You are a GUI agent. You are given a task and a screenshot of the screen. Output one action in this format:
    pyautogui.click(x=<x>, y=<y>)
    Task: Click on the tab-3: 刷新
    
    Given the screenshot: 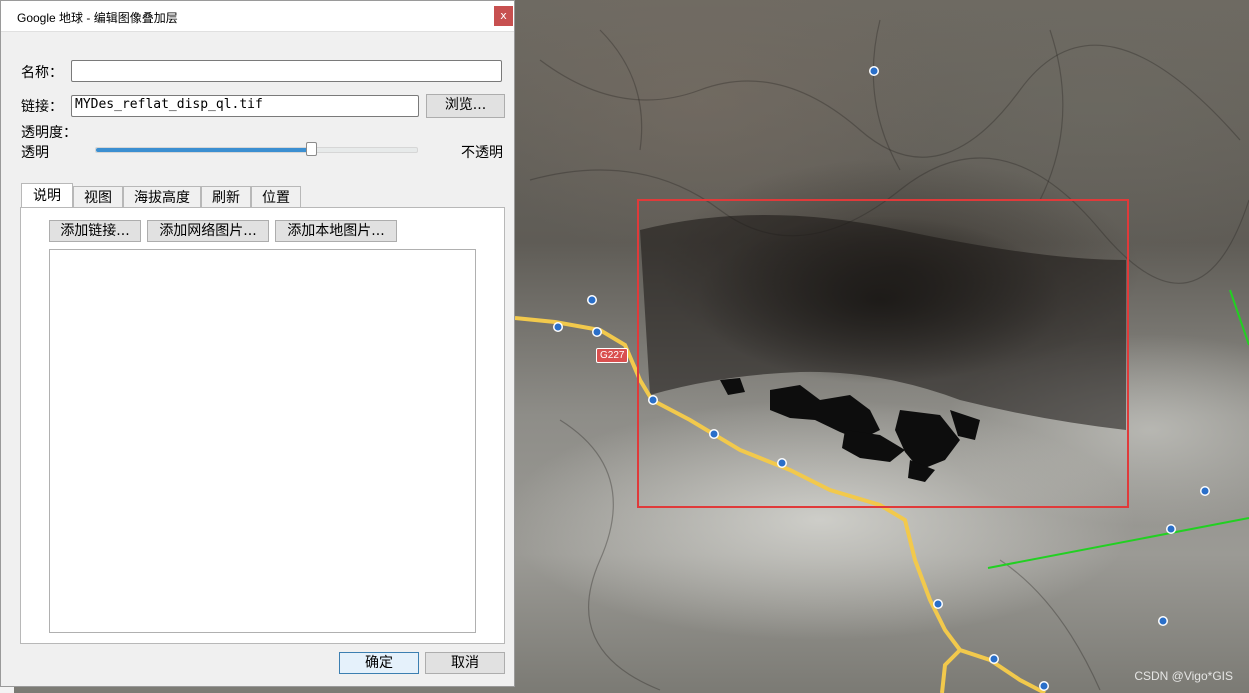 What is the action you would take?
    pyautogui.click(x=226, y=197)
    